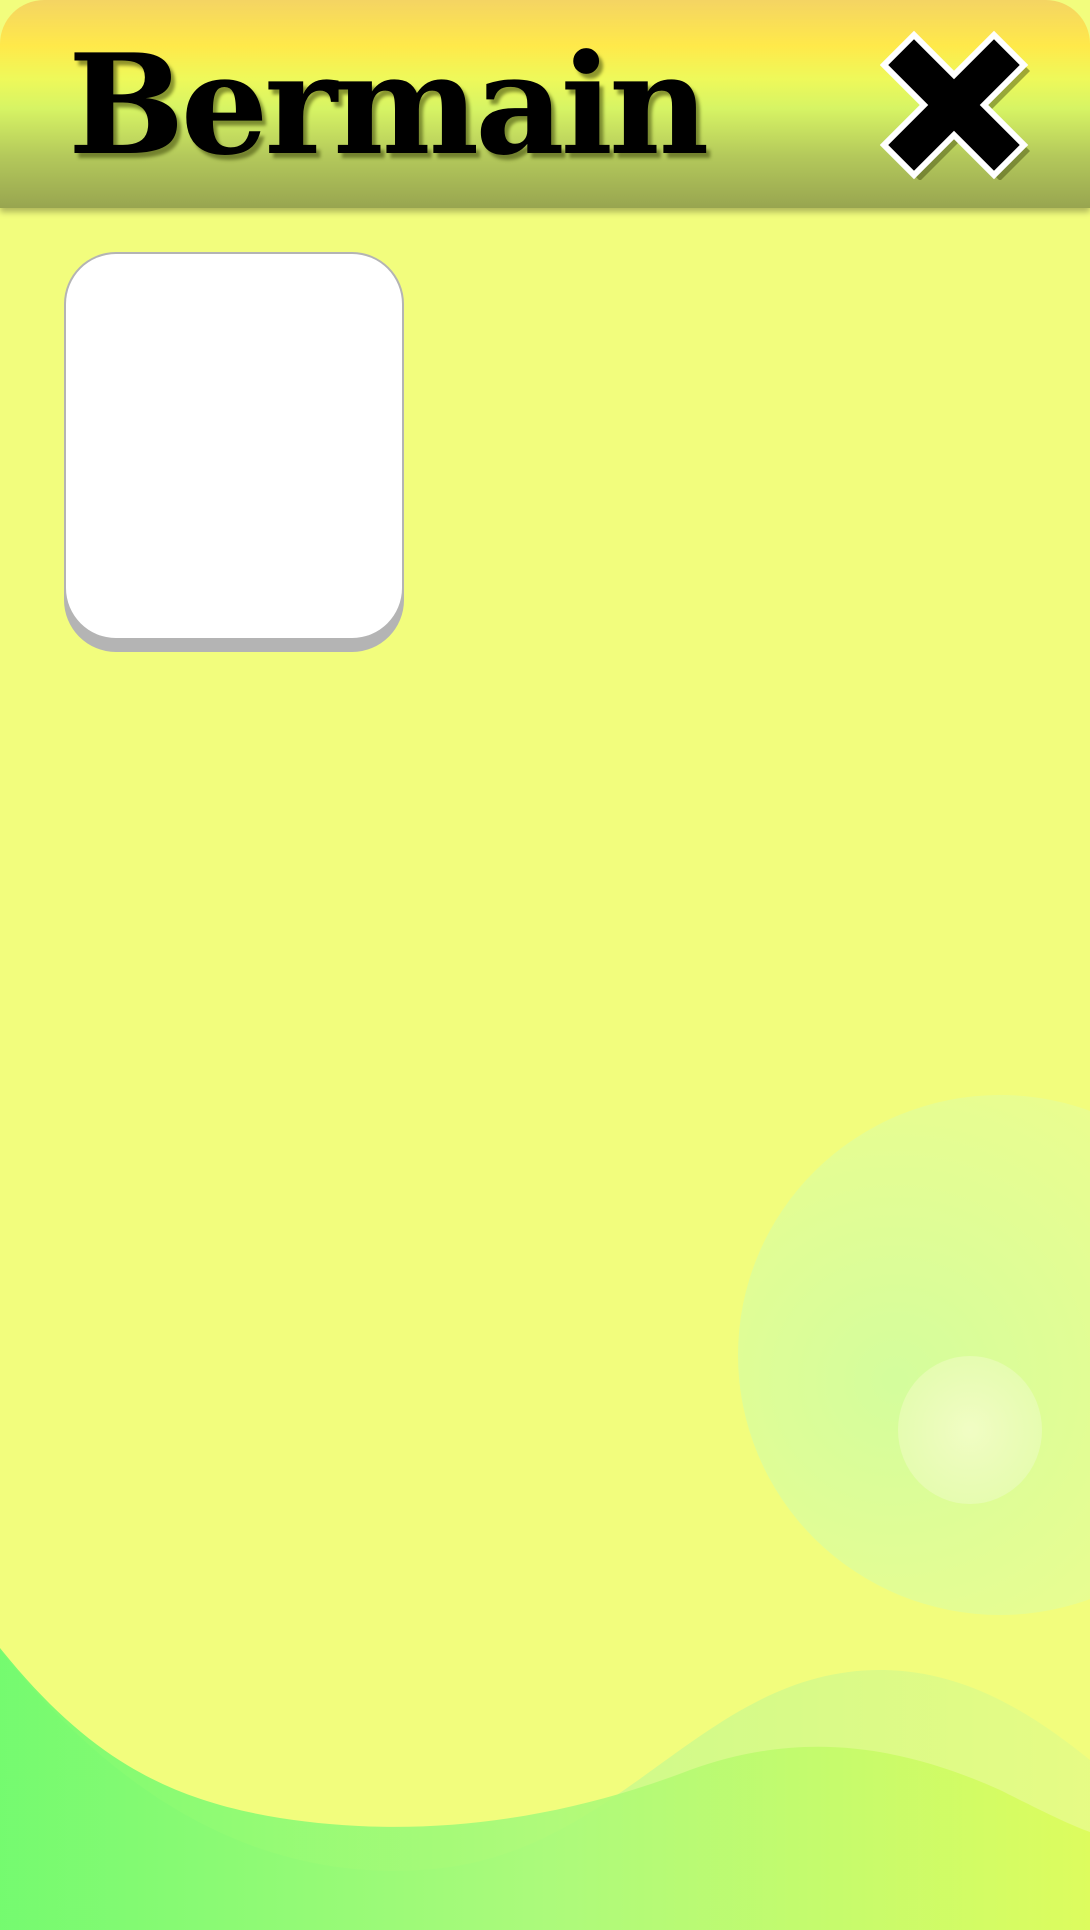 This screenshot has height=1930, width=1090. I want to click on close-button, so click(955, 105).